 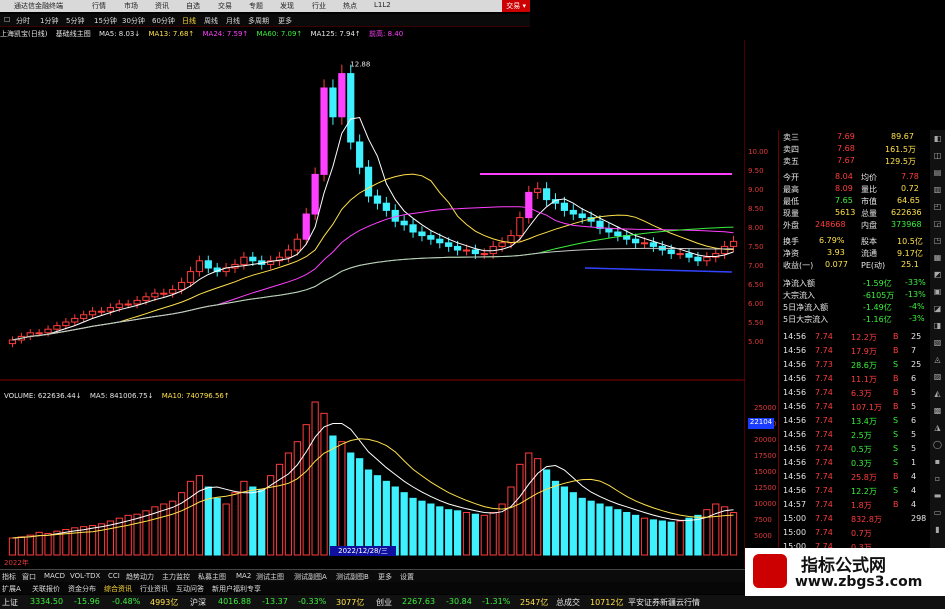 What do you see at coordinates (407, 577) in the screenshot?
I see `tab-settings: 设置` at bounding box center [407, 577].